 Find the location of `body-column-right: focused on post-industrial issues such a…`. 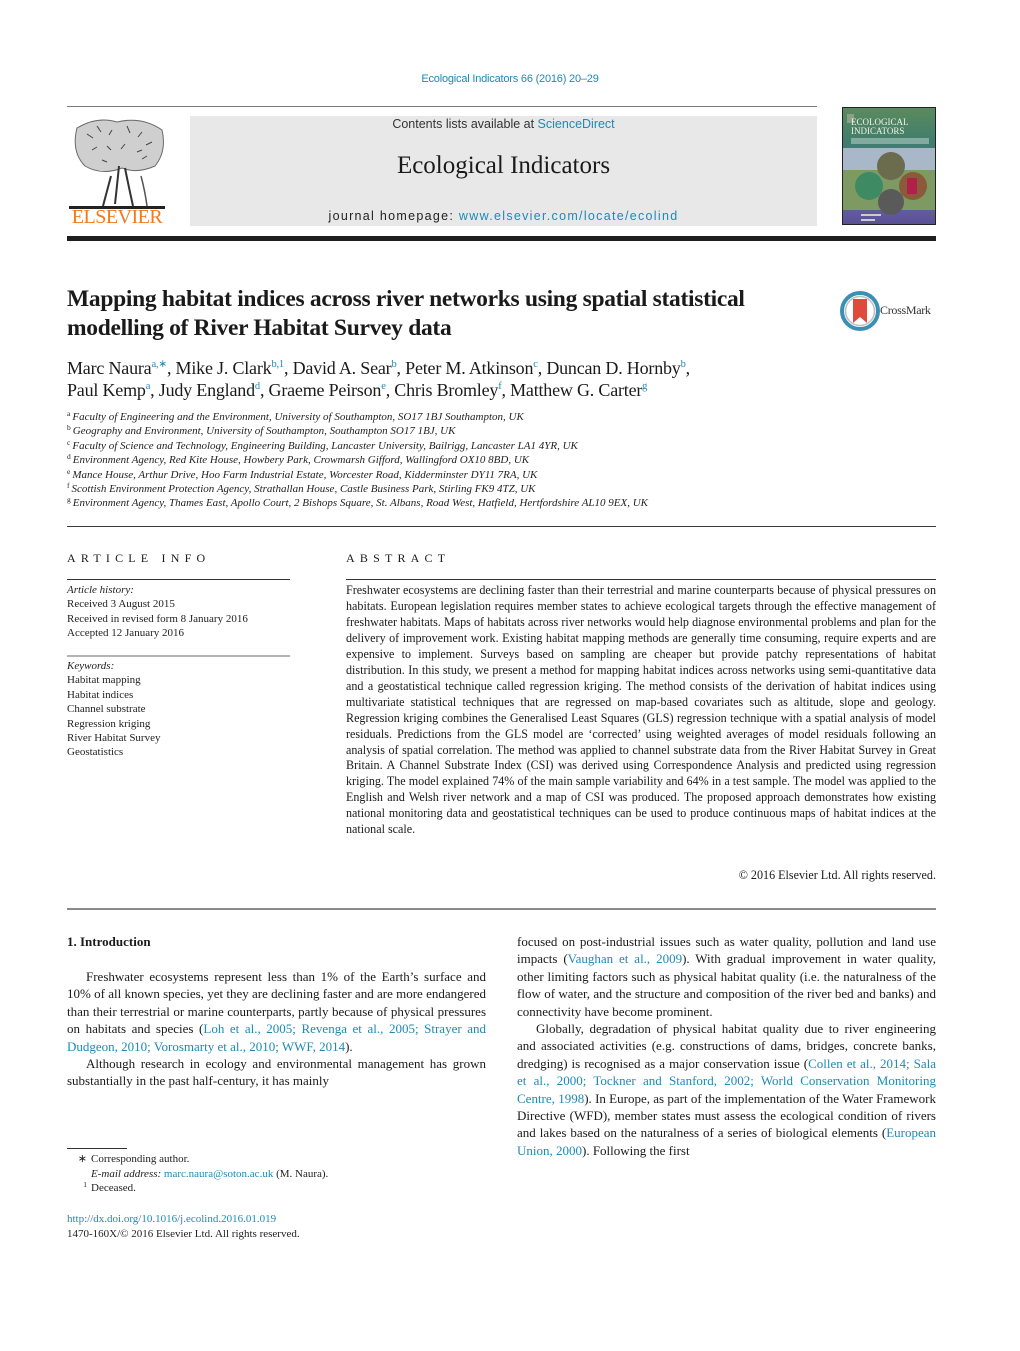

body-column-right: focused on post-industrial issues such a… is located at coordinates (726, 1046).